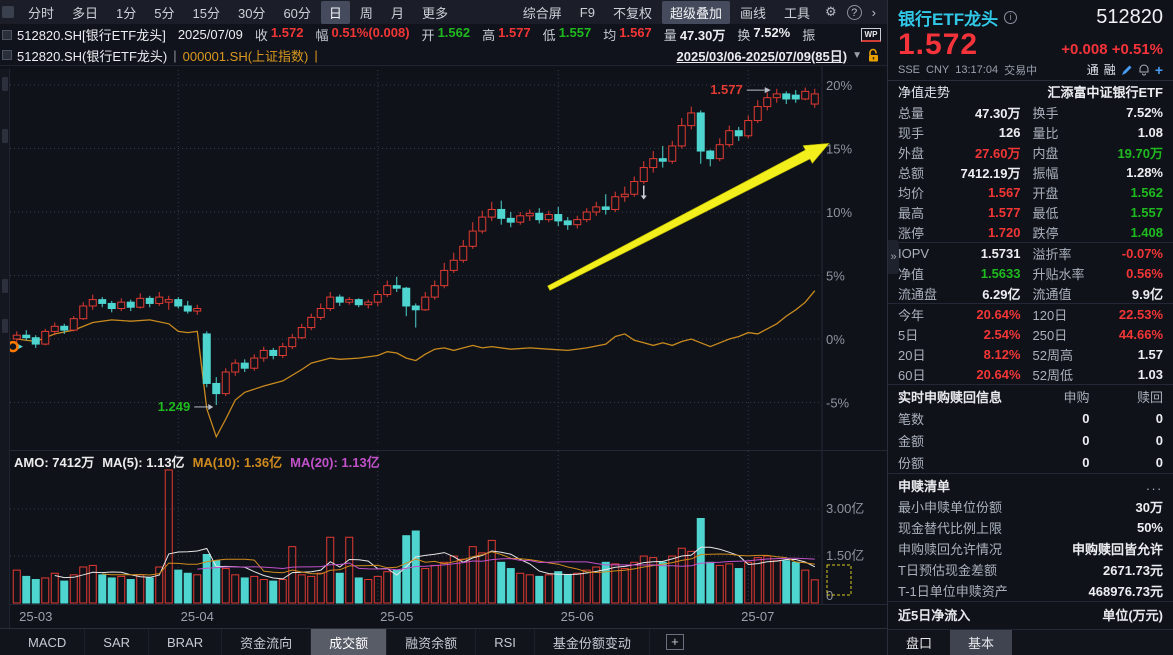 Image resolution: width=1173 pixels, height=655 pixels. Describe the element at coordinates (251, 12) in the screenshot. I see `period-tab-6: 30分` at that location.